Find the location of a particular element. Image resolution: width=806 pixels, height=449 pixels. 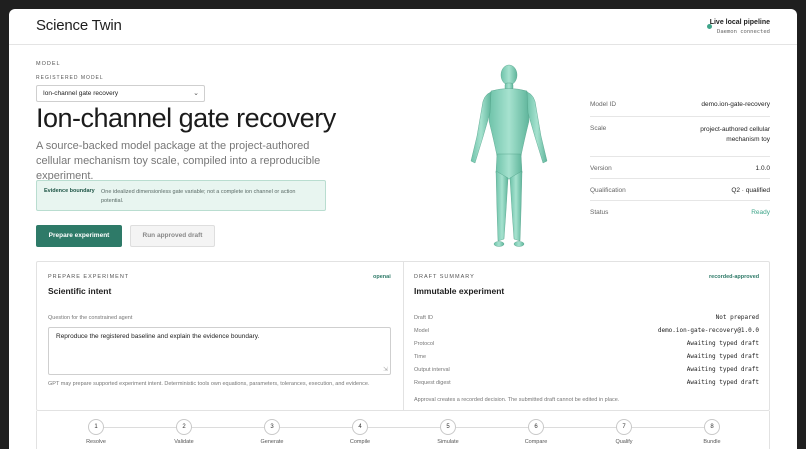

draft-row-time: Time Awaiting typed draft is located at coordinates (586, 356).